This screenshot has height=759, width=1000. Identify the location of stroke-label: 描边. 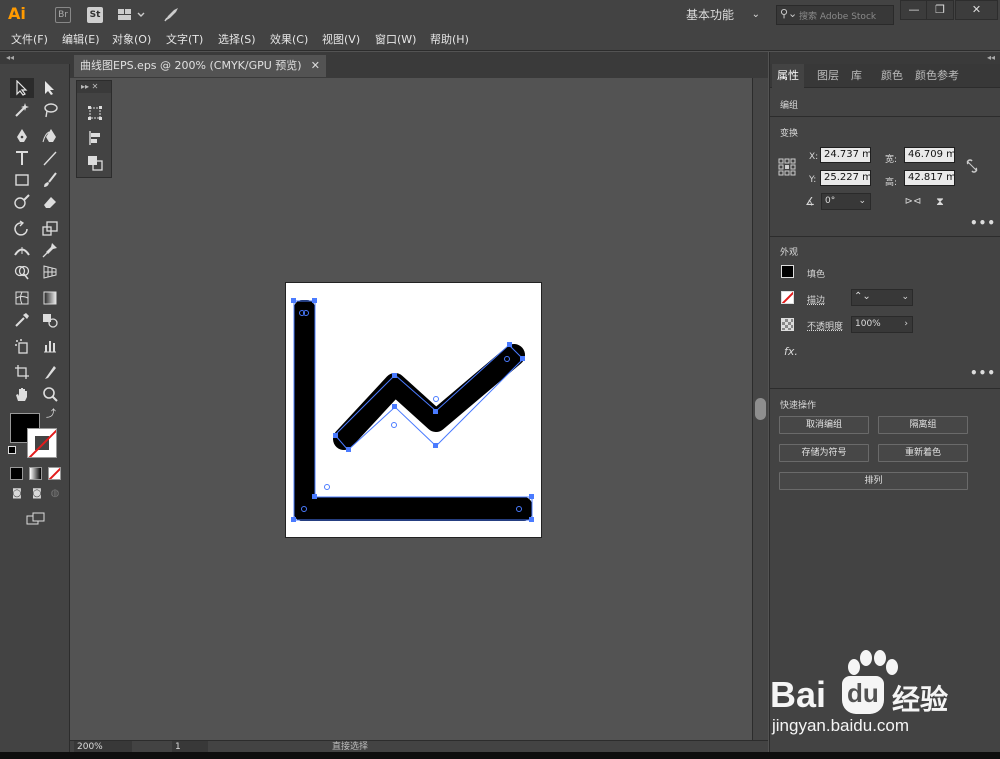
(816, 299).